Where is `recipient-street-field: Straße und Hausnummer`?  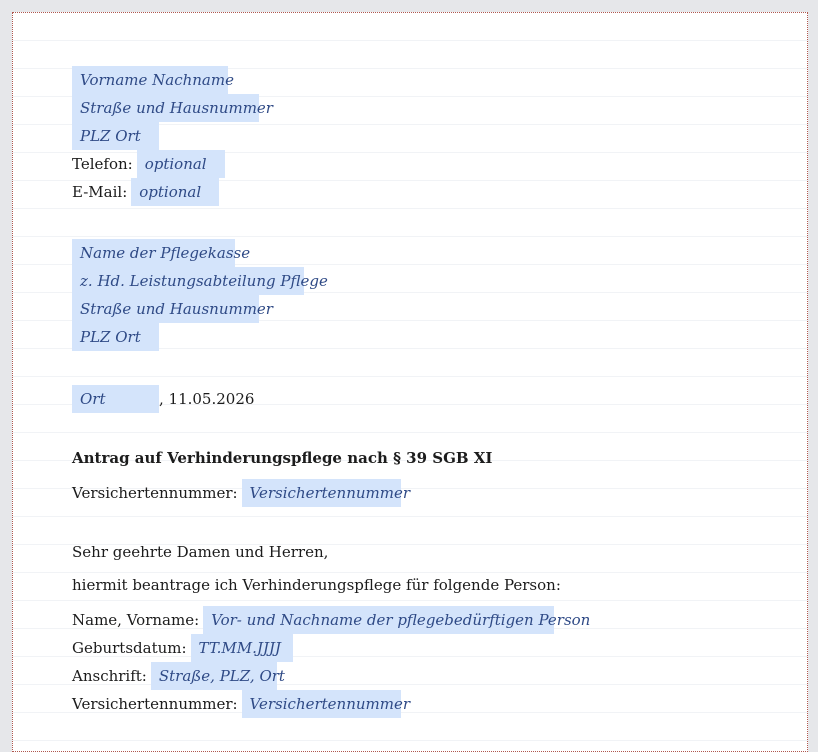 recipient-street-field: Straße und Hausnummer is located at coordinates (172, 309).